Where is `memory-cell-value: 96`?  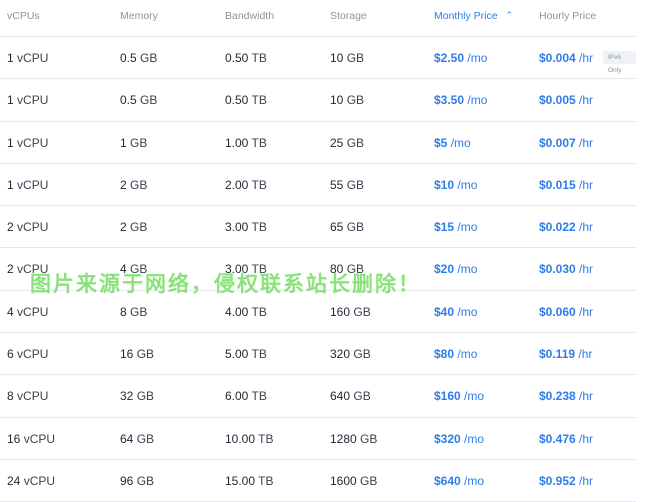 memory-cell-value: 96 is located at coordinates (127, 480).